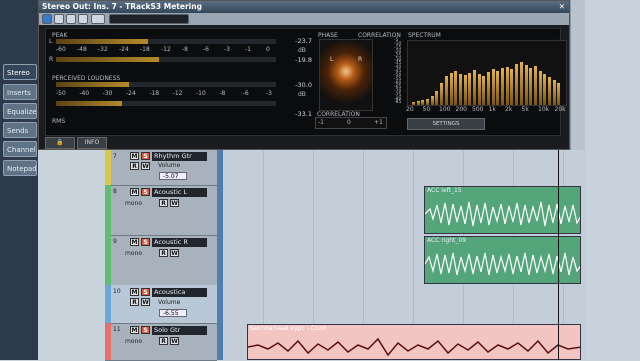  Describe the element at coordinates (414, 342) in the screenshot. I see `audio-clip: Бесплатный курс - Соло` at that location.